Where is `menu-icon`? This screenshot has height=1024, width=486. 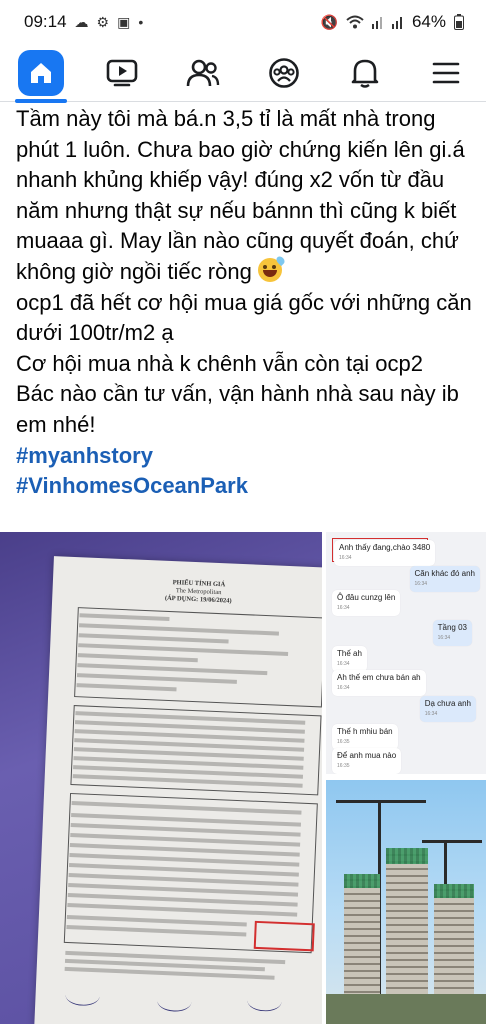 menu-icon is located at coordinates (445, 72).